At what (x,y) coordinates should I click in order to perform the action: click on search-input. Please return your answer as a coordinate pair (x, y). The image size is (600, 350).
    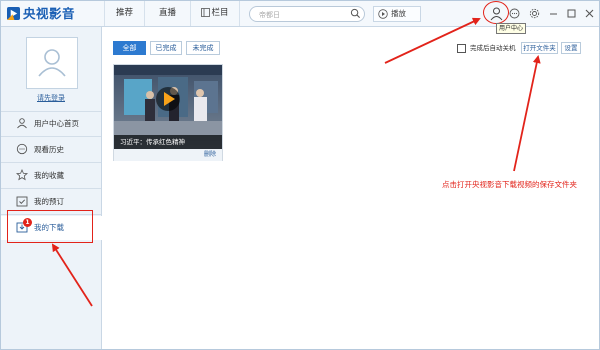
    Looking at the image, I should click on (304, 14).